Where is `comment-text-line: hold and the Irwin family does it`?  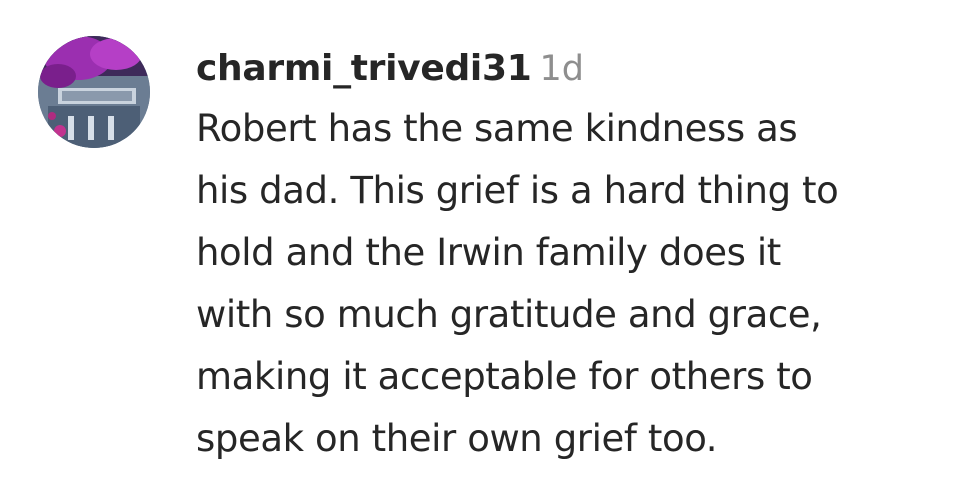 comment-text-line: hold and the Irwin family does it is located at coordinates (488, 252).